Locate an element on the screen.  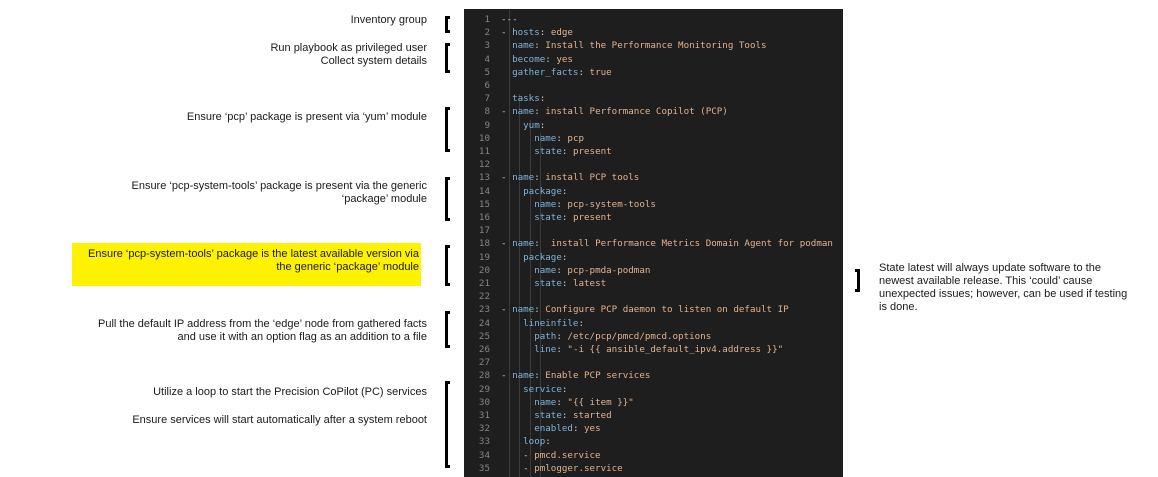
line-number: 20 is located at coordinates (484, 270).